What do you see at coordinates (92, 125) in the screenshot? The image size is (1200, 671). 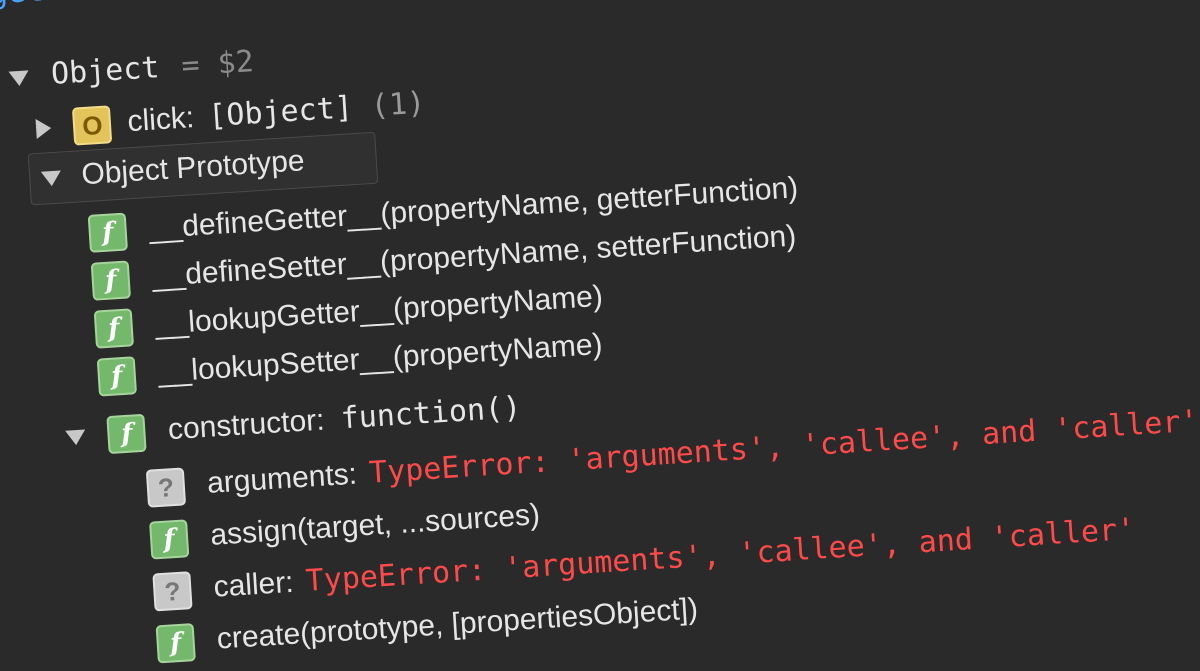 I see `object-type-icon: O` at bounding box center [92, 125].